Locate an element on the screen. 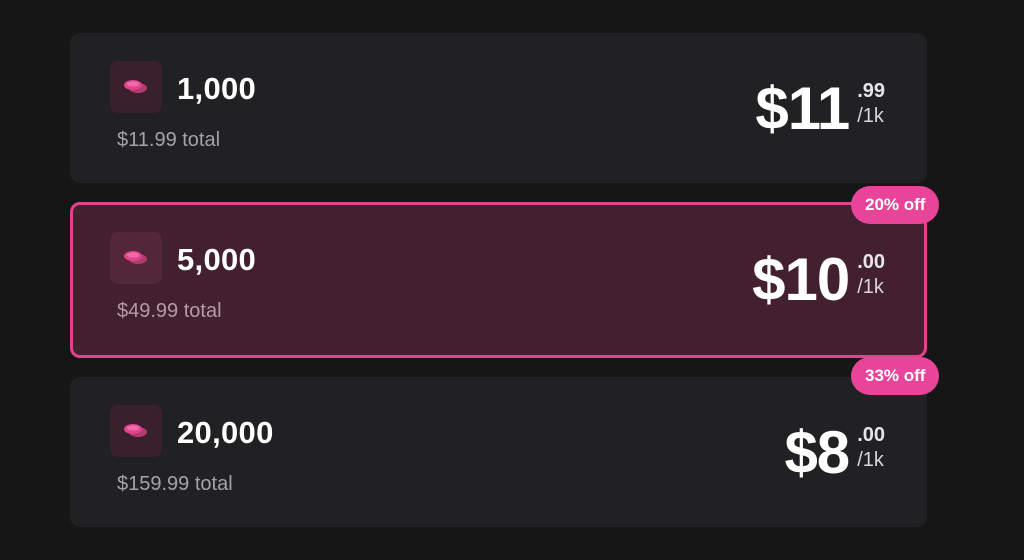  price-cents: .99 is located at coordinates (871, 91).